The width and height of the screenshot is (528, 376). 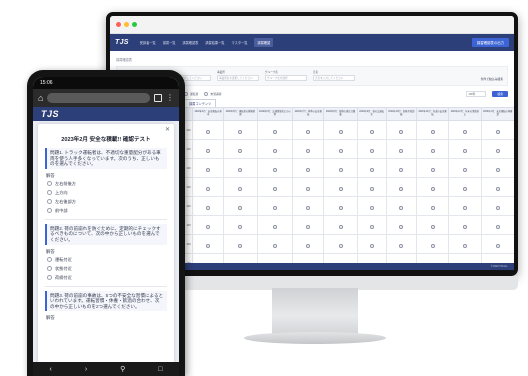 What do you see at coordinates (106, 211) in the screenshot?
I see `answer-choice: 前中部` at bounding box center [106, 211].